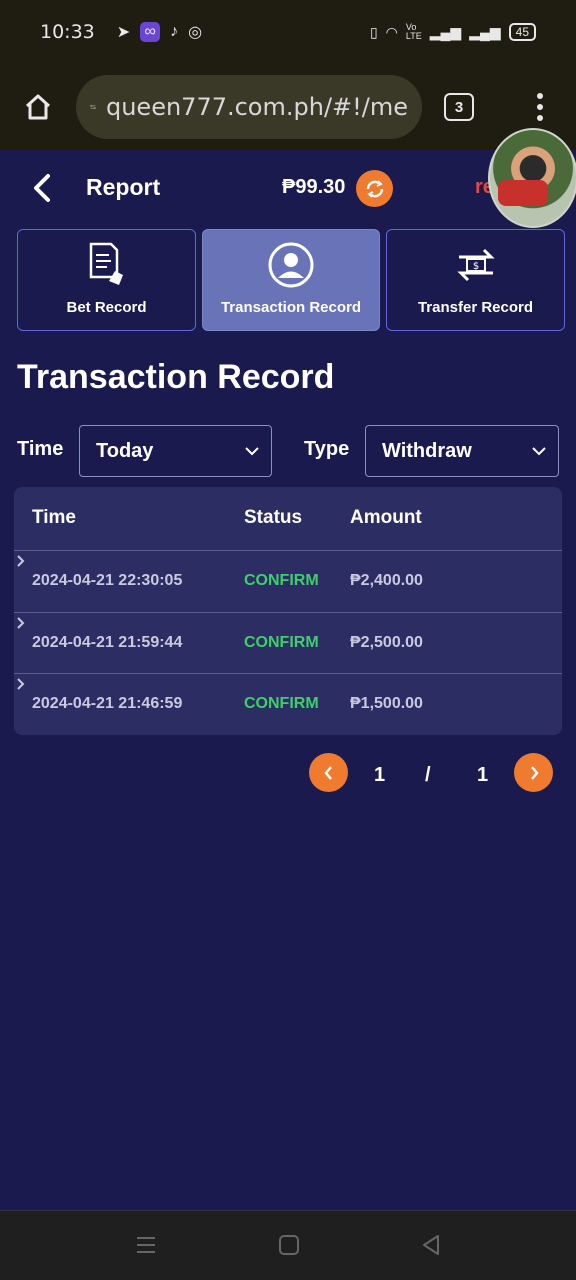  I want to click on wifi-icon: ◠, so click(391, 31).